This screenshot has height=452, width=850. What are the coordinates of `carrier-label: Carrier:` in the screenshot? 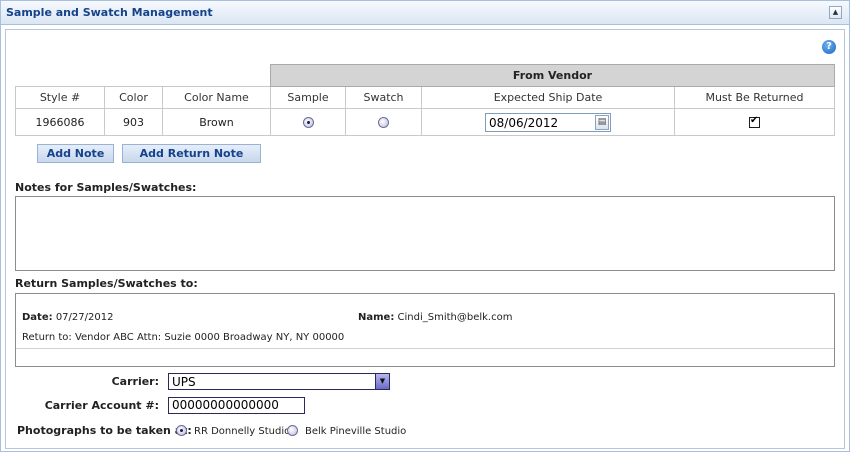 It's located at (135, 381).